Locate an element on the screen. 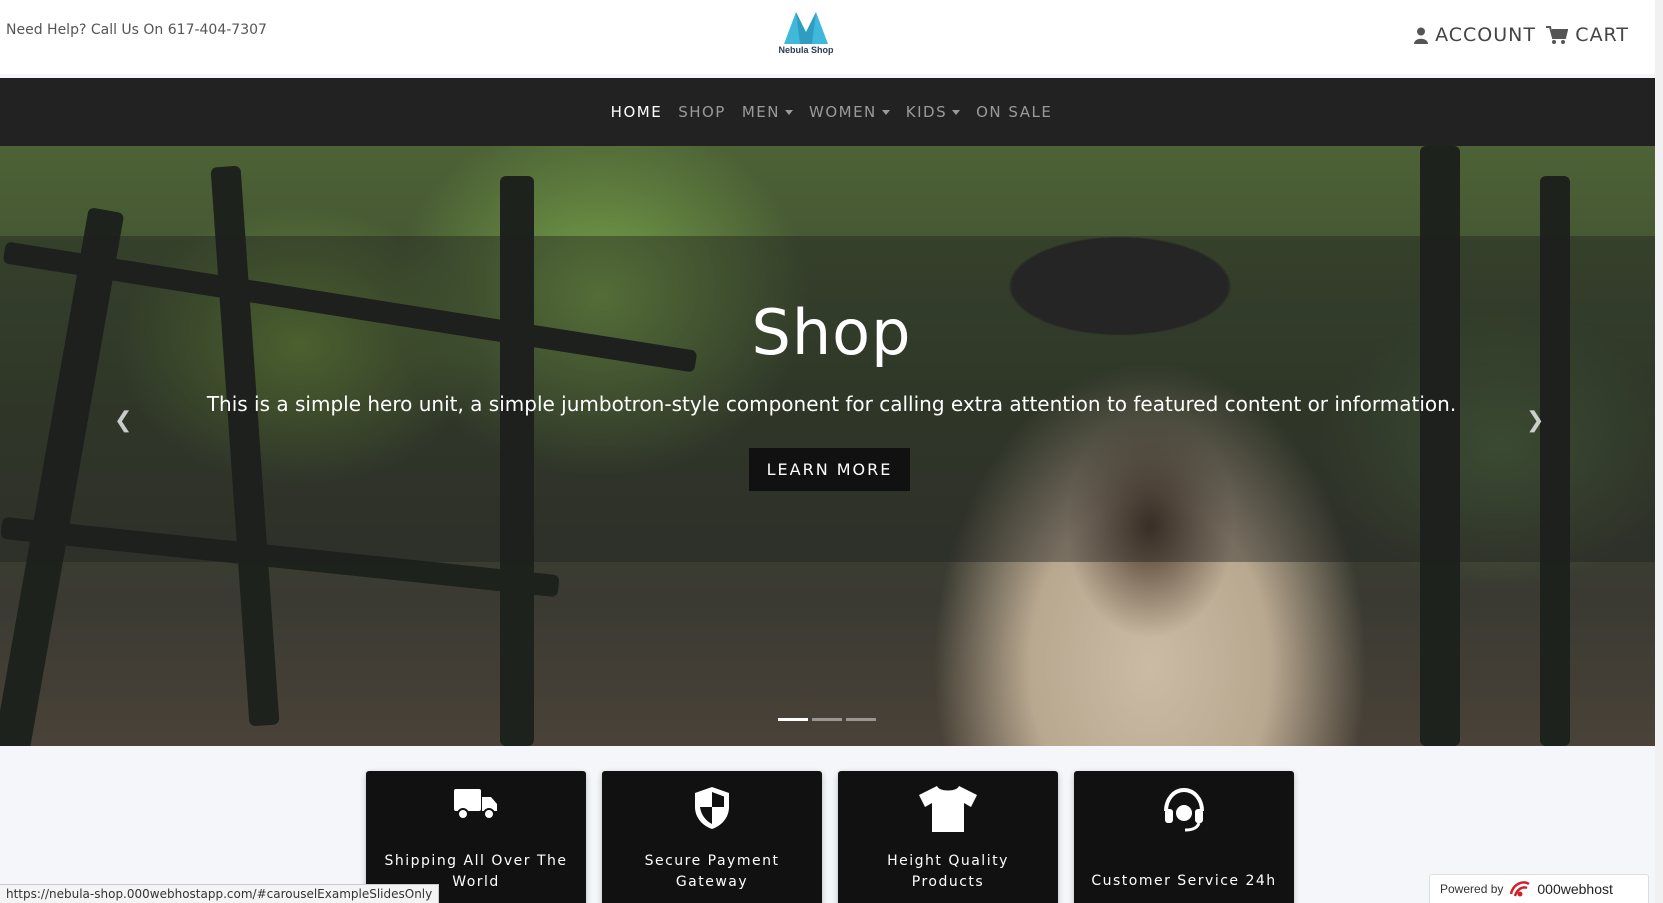  carousel-indicators is located at coordinates (827, 719).